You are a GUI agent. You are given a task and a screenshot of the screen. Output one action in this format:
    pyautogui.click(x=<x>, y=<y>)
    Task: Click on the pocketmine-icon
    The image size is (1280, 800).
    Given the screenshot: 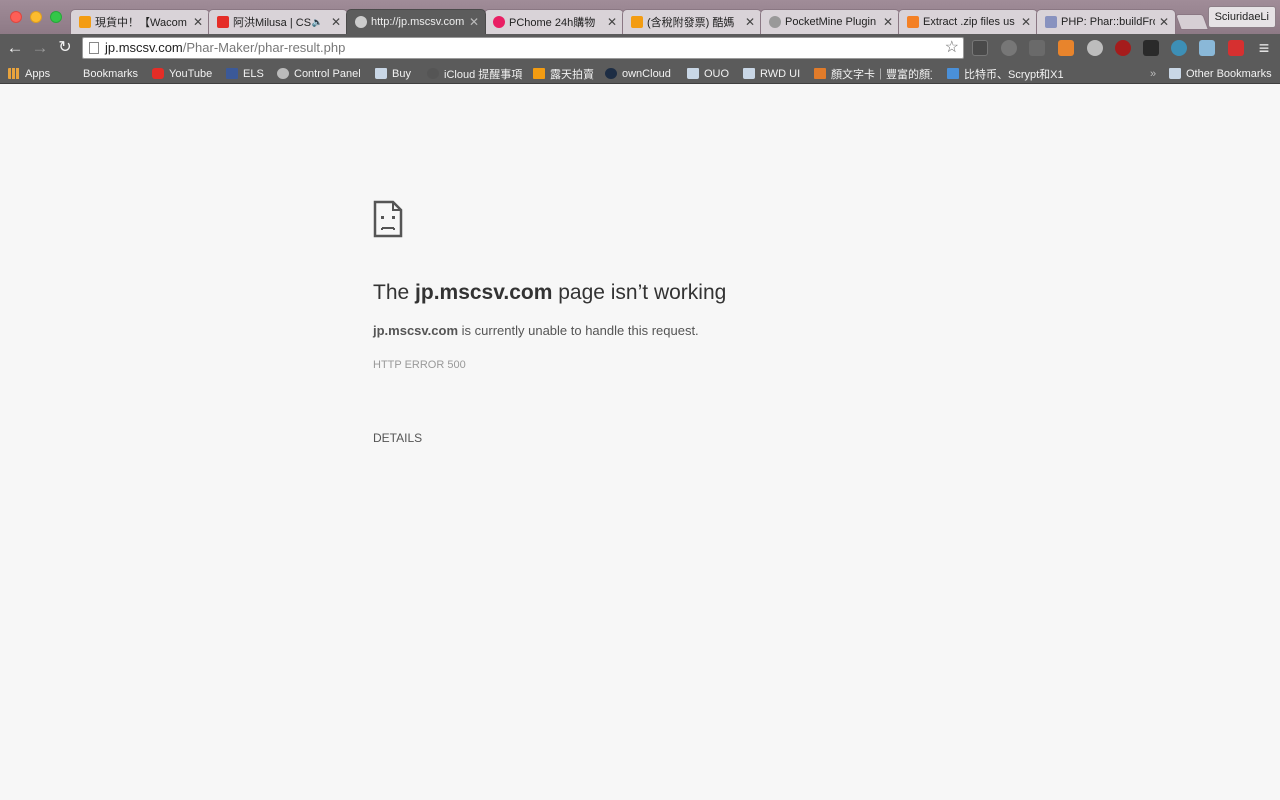 What is the action you would take?
    pyautogui.click(x=775, y=22)
    